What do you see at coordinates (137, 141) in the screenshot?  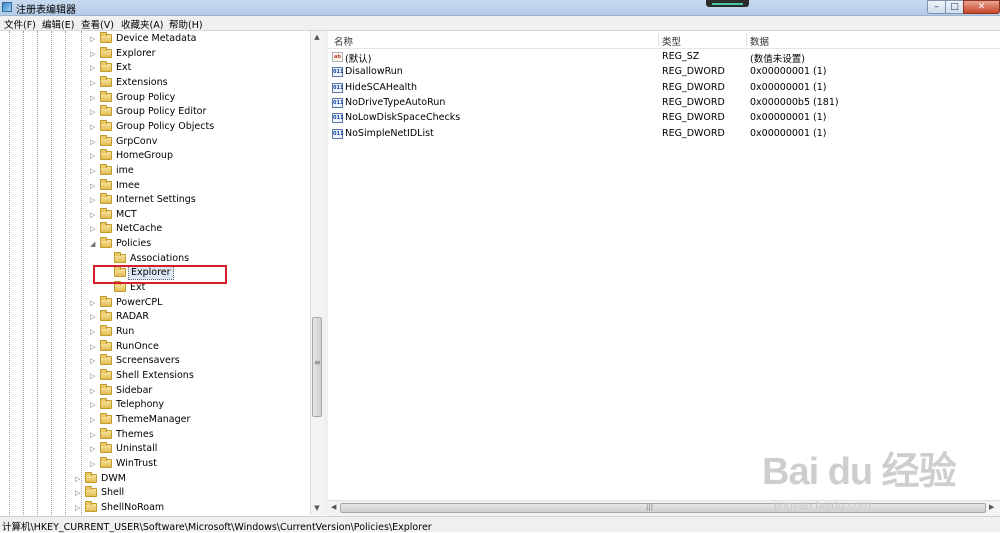 I see `tree-node-label: GrpConv` at bounding box center [137, 141].